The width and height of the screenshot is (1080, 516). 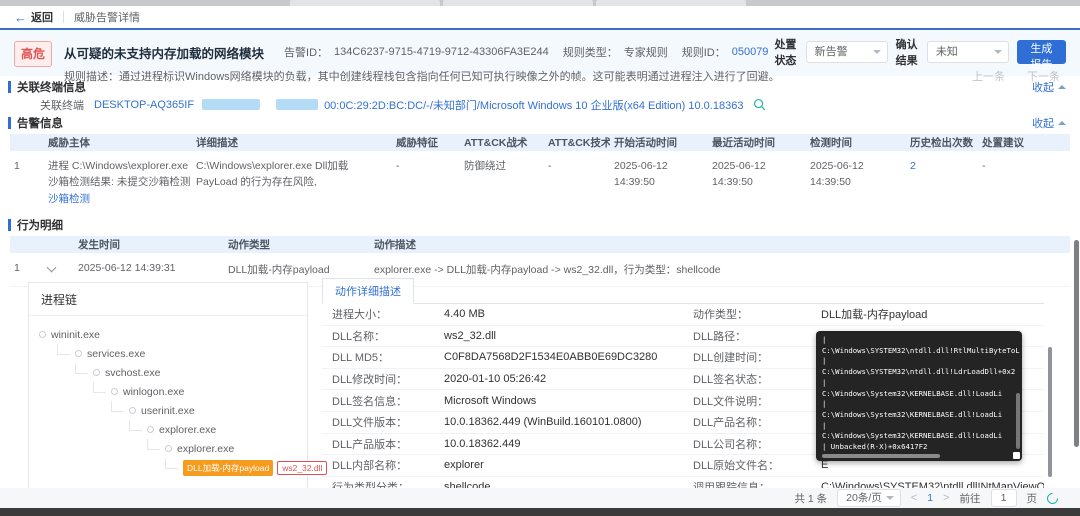 I want to click on back-arrow-icon: ←, so click(x=20, y=17).